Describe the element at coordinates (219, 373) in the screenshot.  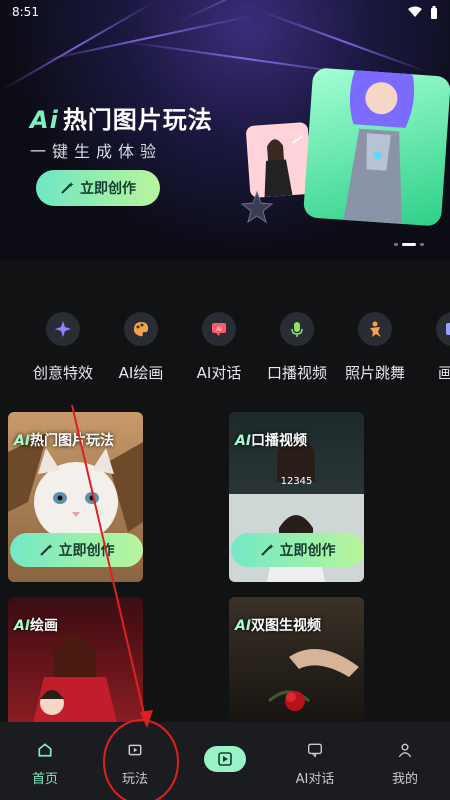
I see `category-label: AI对话` at that location.